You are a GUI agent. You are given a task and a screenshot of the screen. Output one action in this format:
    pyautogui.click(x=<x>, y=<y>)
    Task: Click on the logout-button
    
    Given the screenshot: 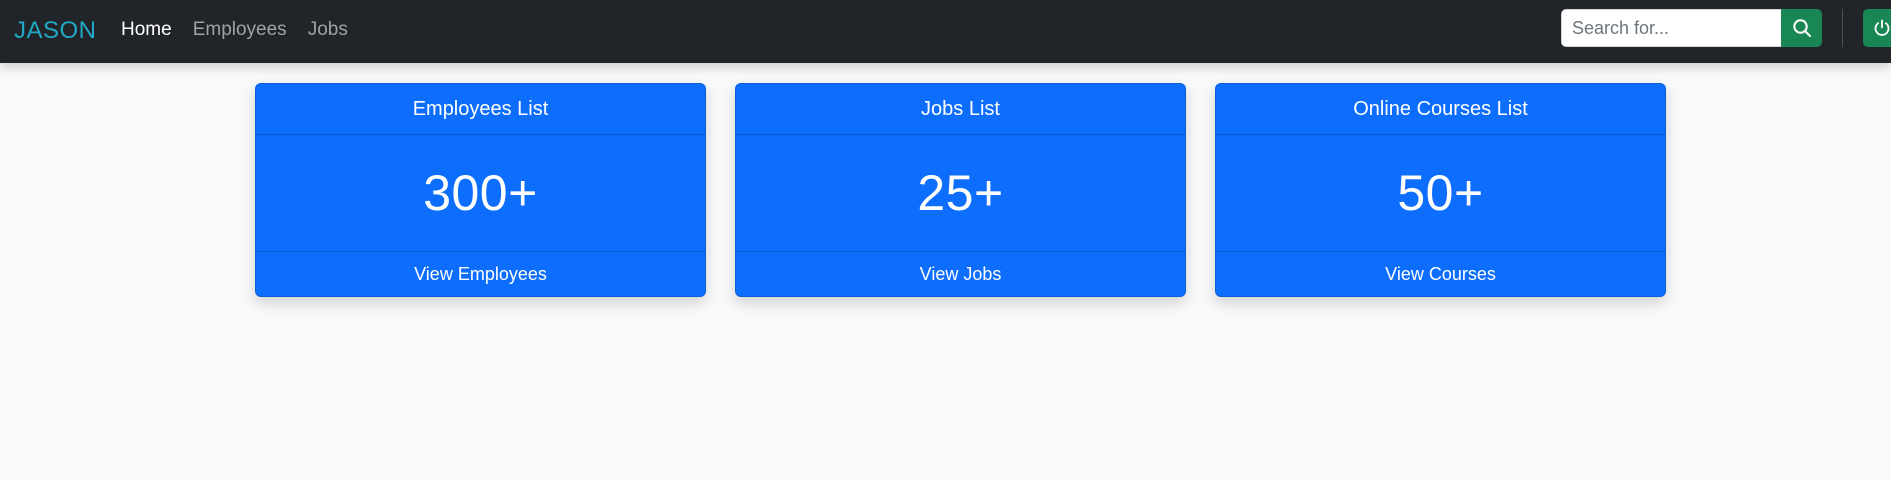 What is the action you would take?
    pyautogui.click(x=1877, y=28)
    